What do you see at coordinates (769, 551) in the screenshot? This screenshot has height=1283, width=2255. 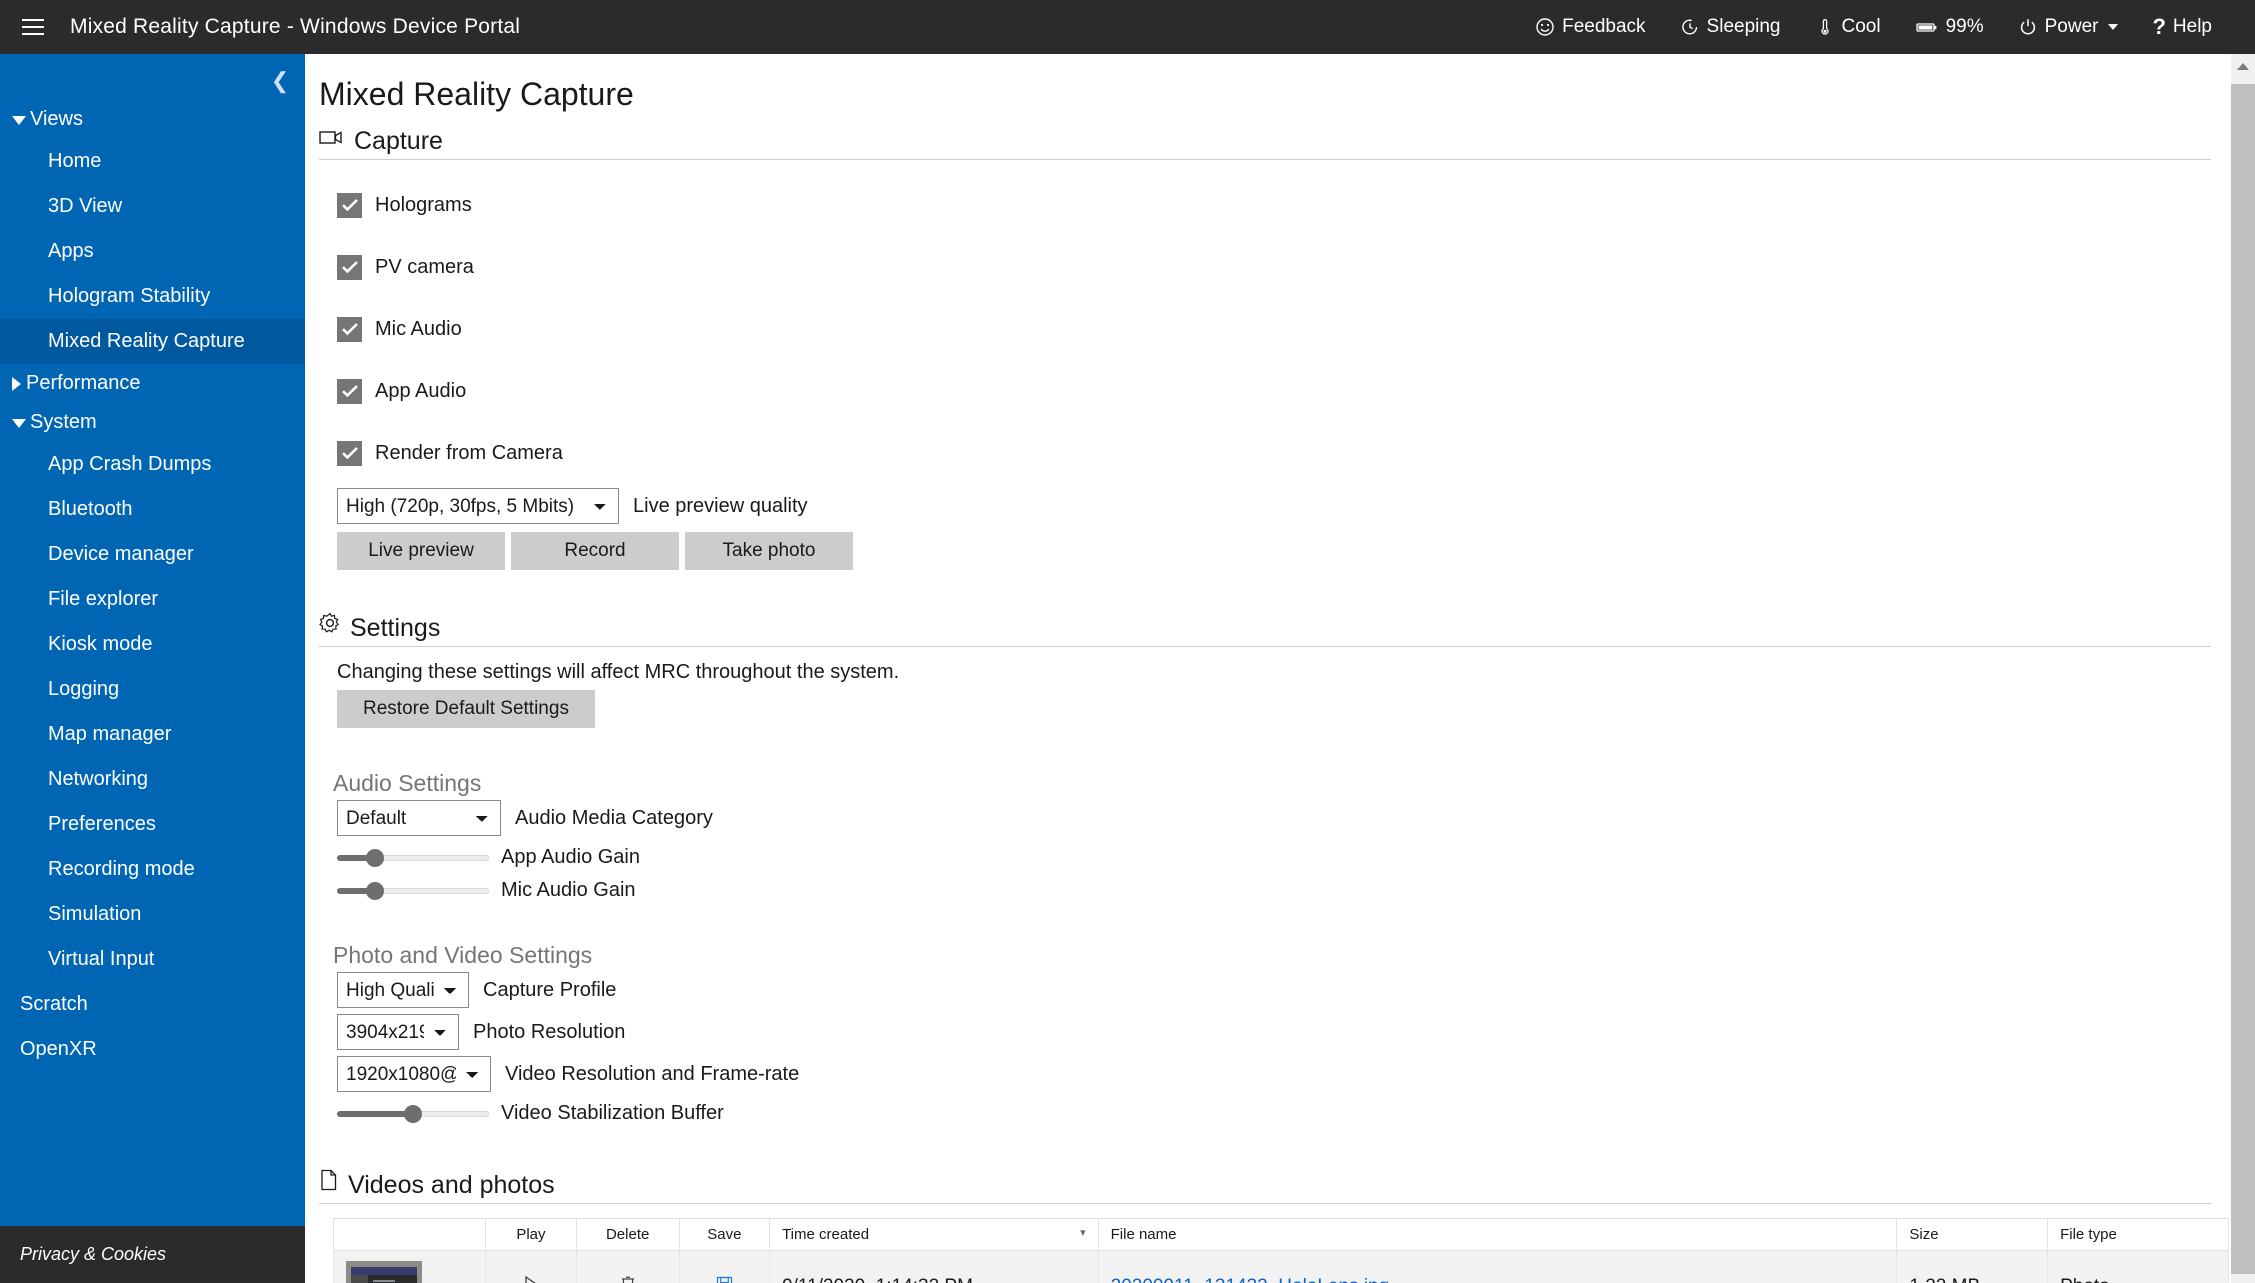 I see `take-photo-button: Take photo` at bounding box center [769, 551].